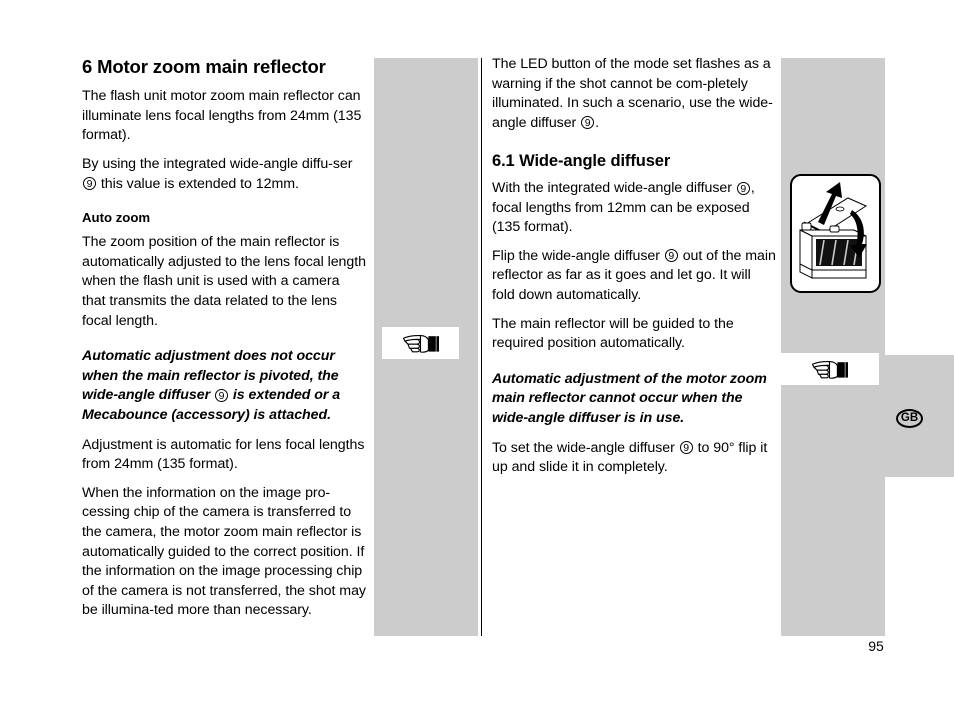 This screenshot has height=717, width=954. Describe the element at coordinates (612, 188) in the screenshot. I see `paragraph-text-before: With the integrated wide-angle diffuser` at that location.